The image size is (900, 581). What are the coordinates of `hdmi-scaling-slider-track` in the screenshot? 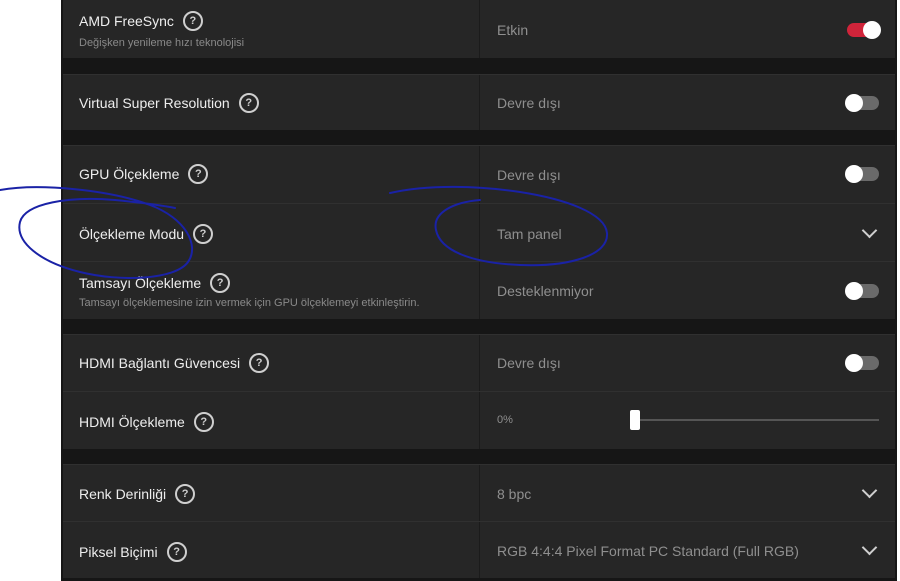 It's located at (754, 420).